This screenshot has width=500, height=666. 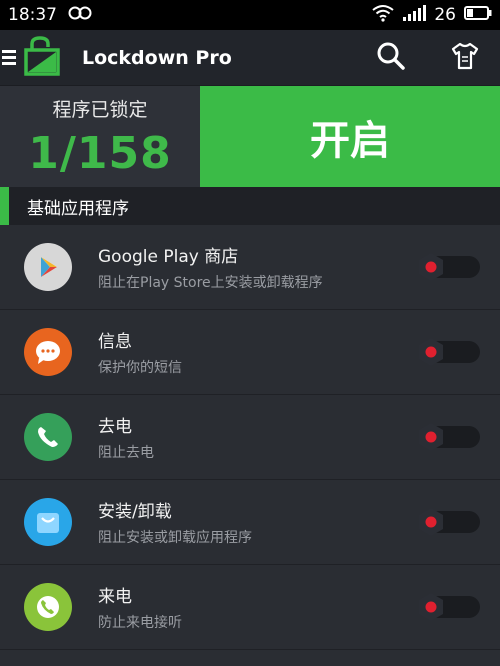 I want to click on locked-count: 1/158, so click(x=100, y=153).